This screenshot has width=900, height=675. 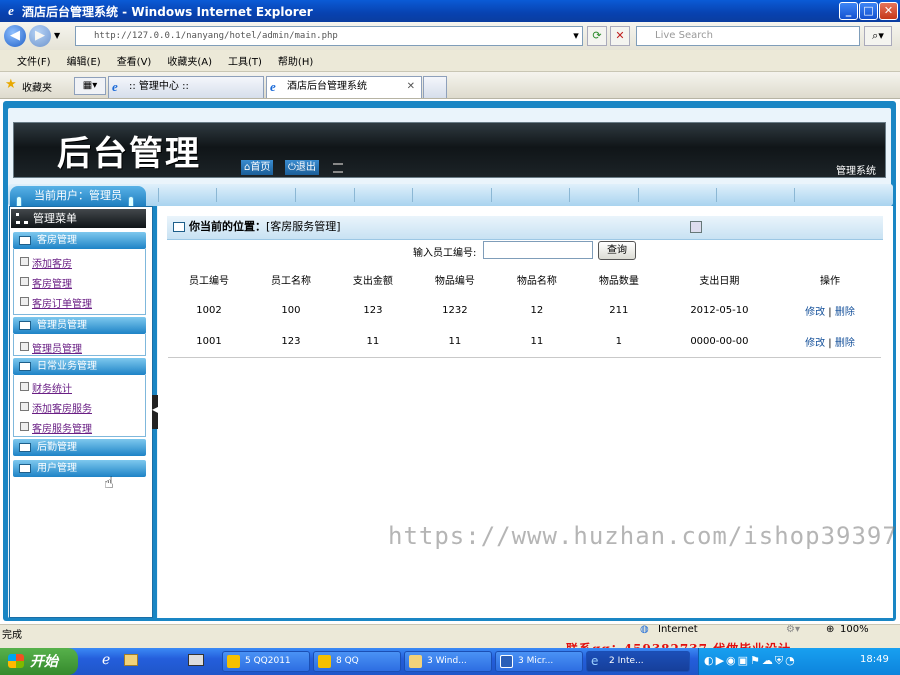 What do you see at coordinates (227, 226) in the screenshot?
I see `location-prefix: 你当前的位置：` at bounding box center [227, 226].